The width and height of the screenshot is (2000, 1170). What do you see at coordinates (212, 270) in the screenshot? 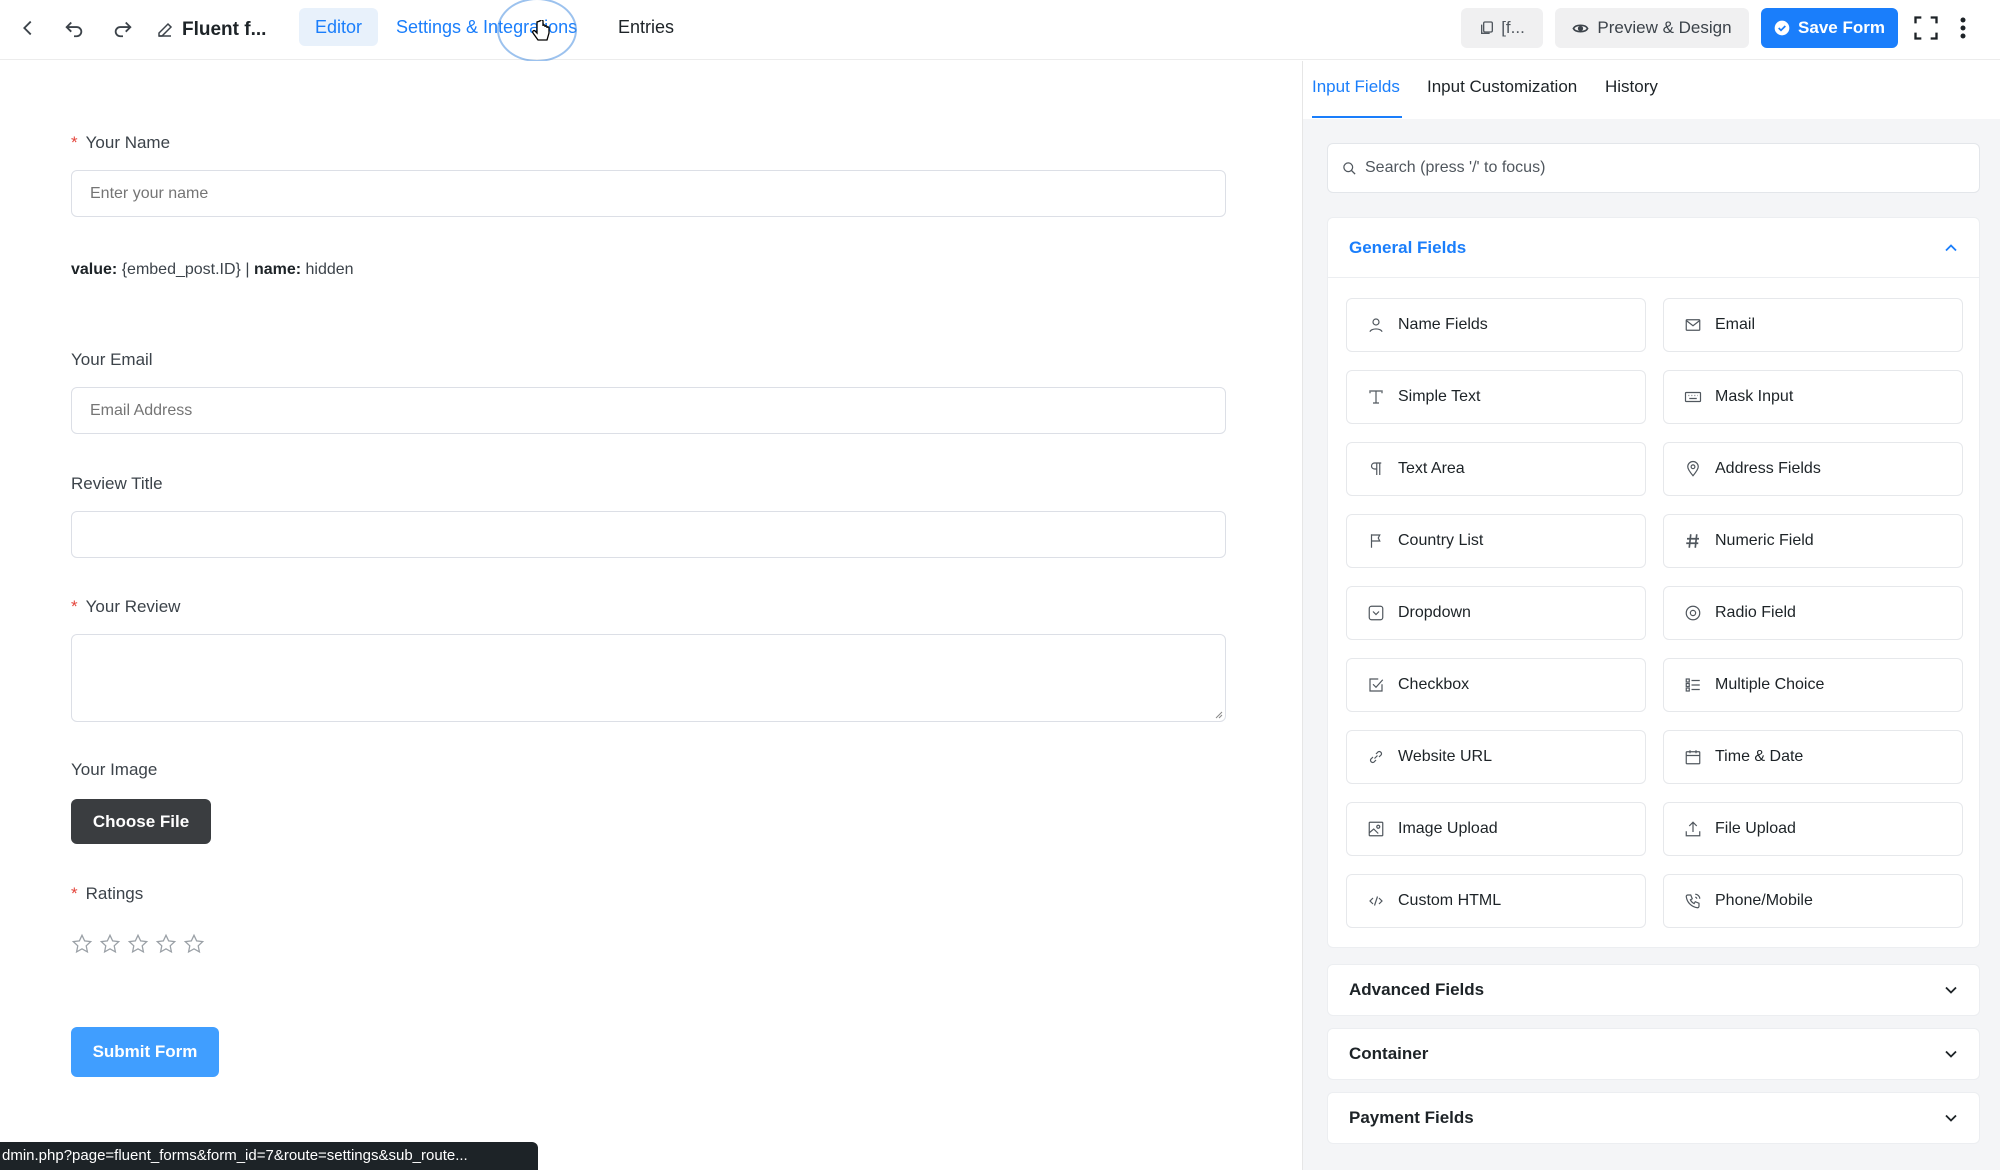
I see `hidden-field-info: value: {embed_post.ID} | name: hidden` at bounding box center [212, 270].